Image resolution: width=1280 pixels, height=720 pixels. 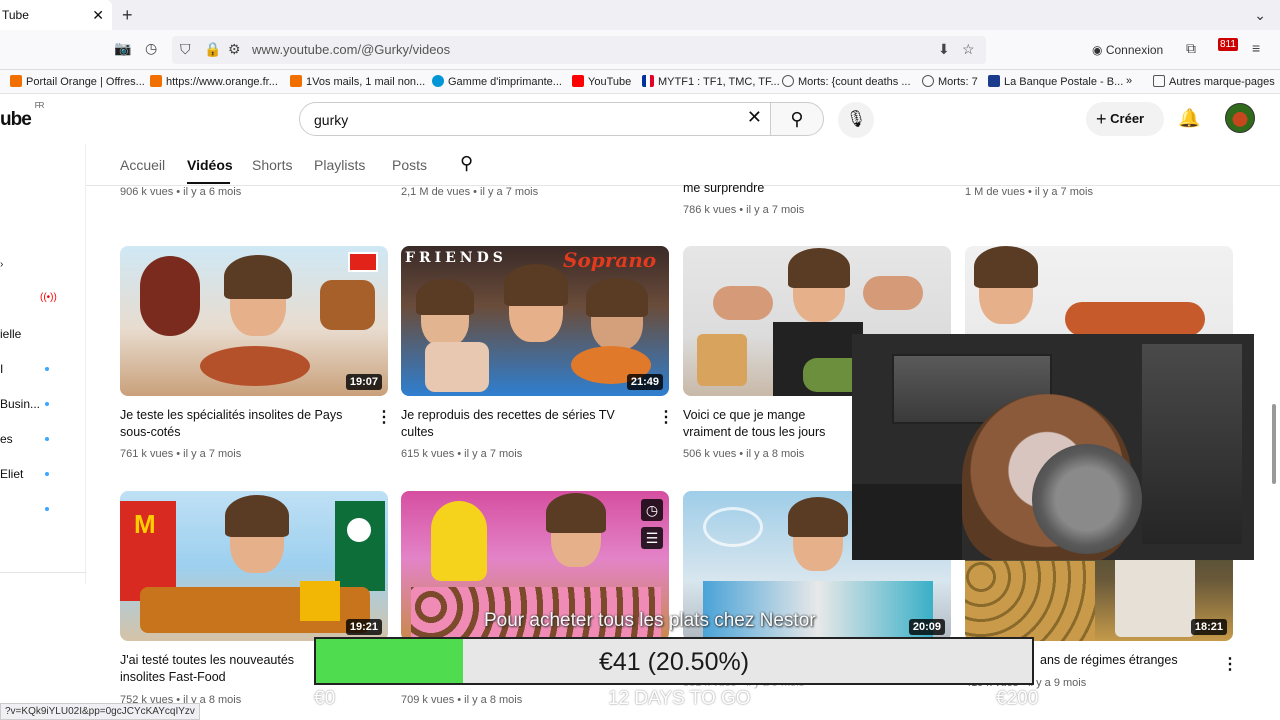 What do you see at coordinates (650, 620) in the screenshot?
I see `donation-message: Pour acheter tous les plats chez Nestor` at bounding box center [650, 620].